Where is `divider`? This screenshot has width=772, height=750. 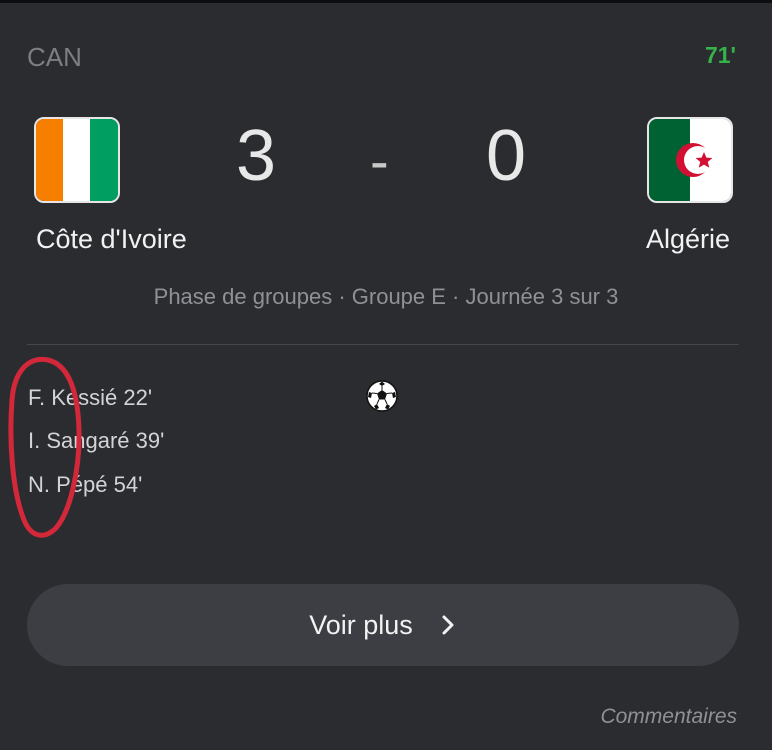
divider is located at coordinates (383, 344).